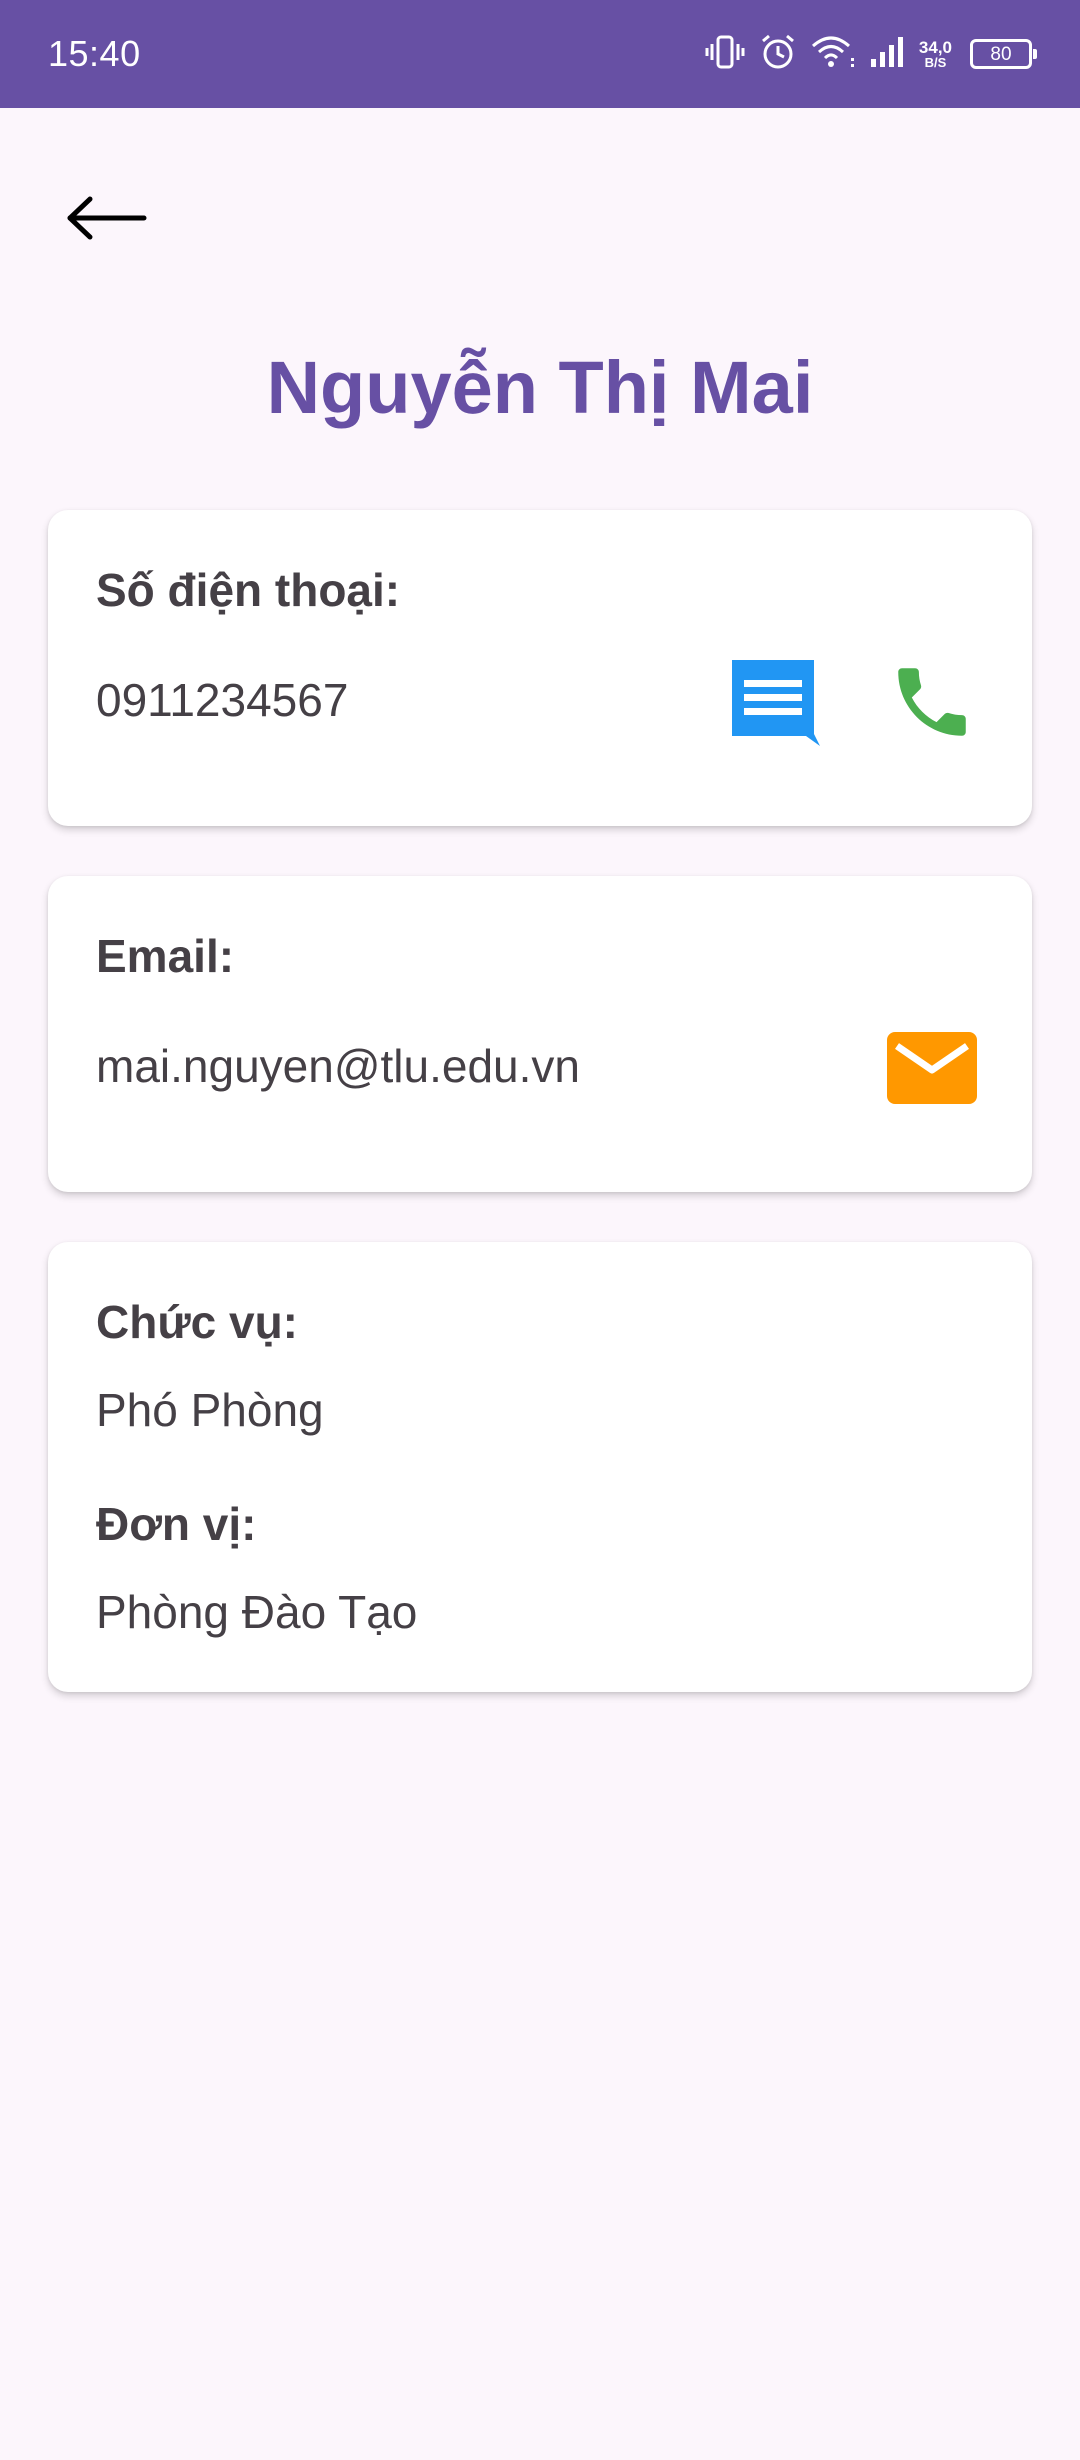 The height and width of the screenshot is (2460, 1080). I want to click on vibrate-icon, so click(725, 54).